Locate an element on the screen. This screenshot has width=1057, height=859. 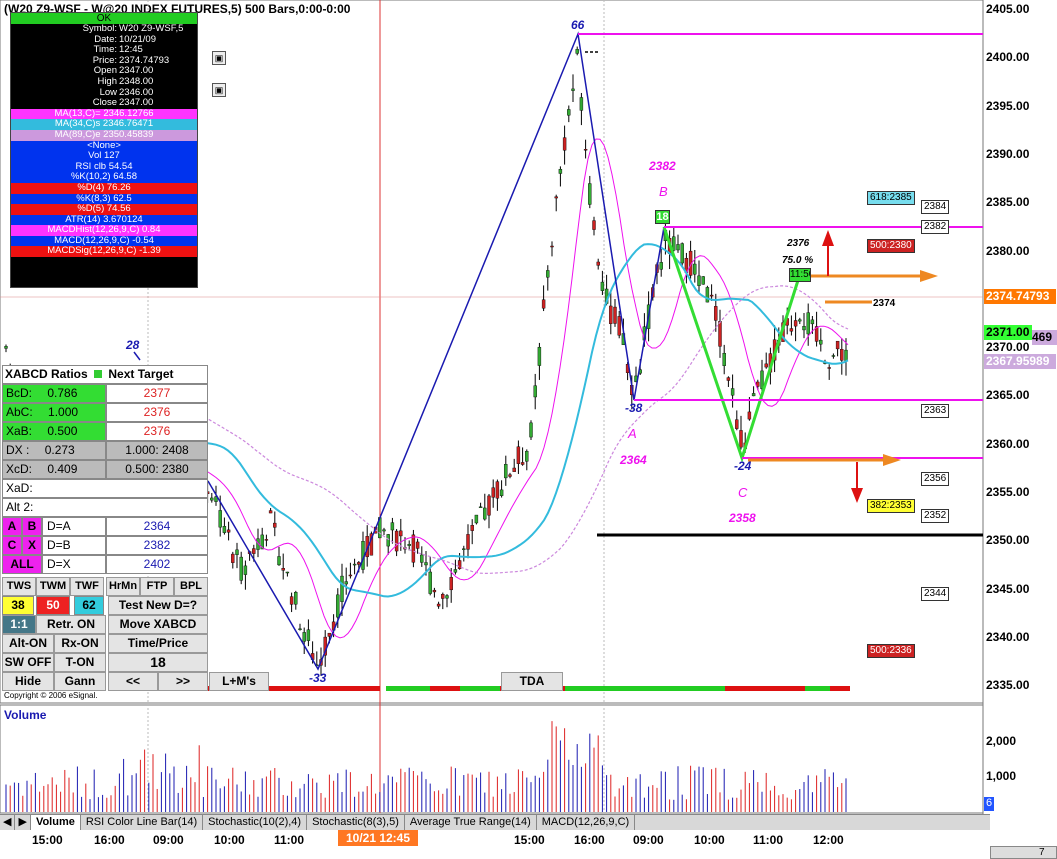
price-tick: 2355.00 is located at coordinates (1008, 492).